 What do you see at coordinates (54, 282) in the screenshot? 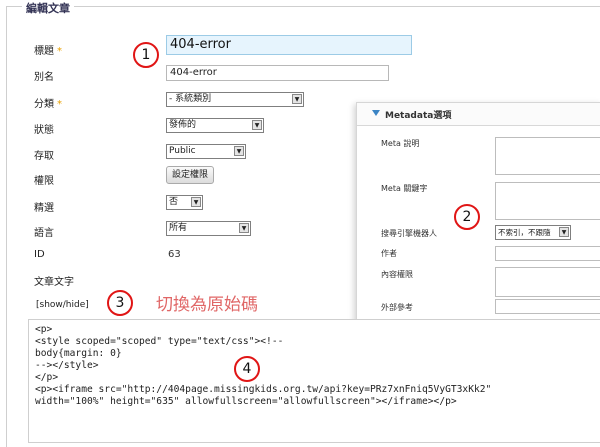
I see `article-text-label: 文章文字` at bounding box center [54, 282].